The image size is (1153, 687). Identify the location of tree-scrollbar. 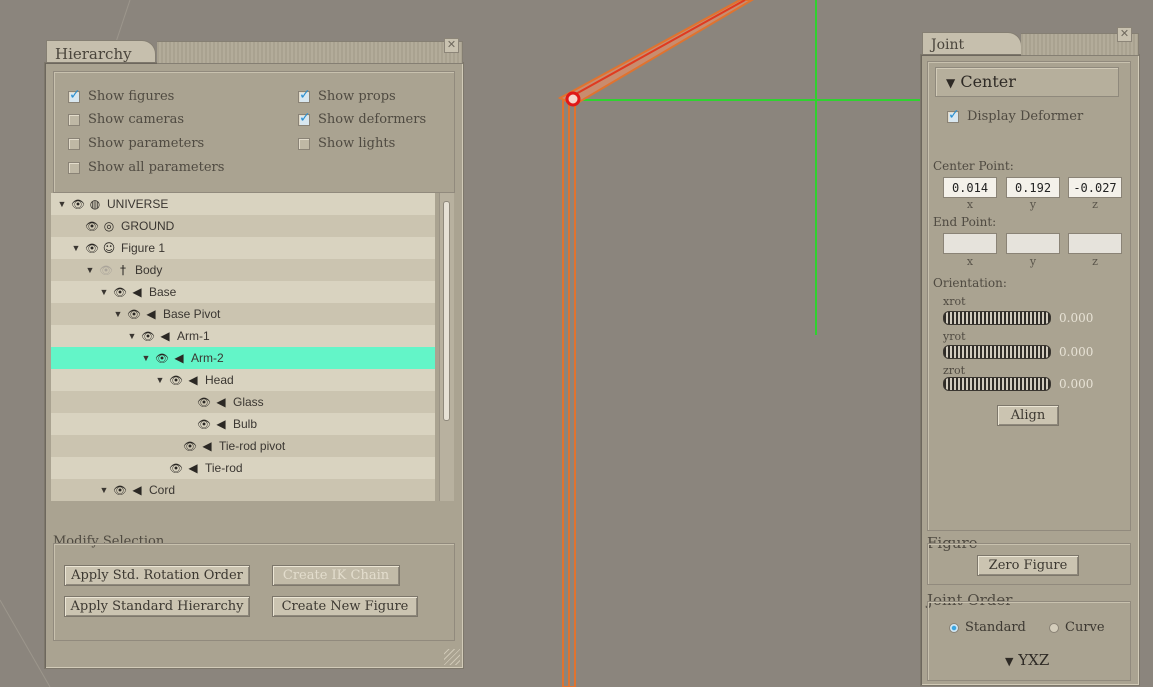
(446, 347).